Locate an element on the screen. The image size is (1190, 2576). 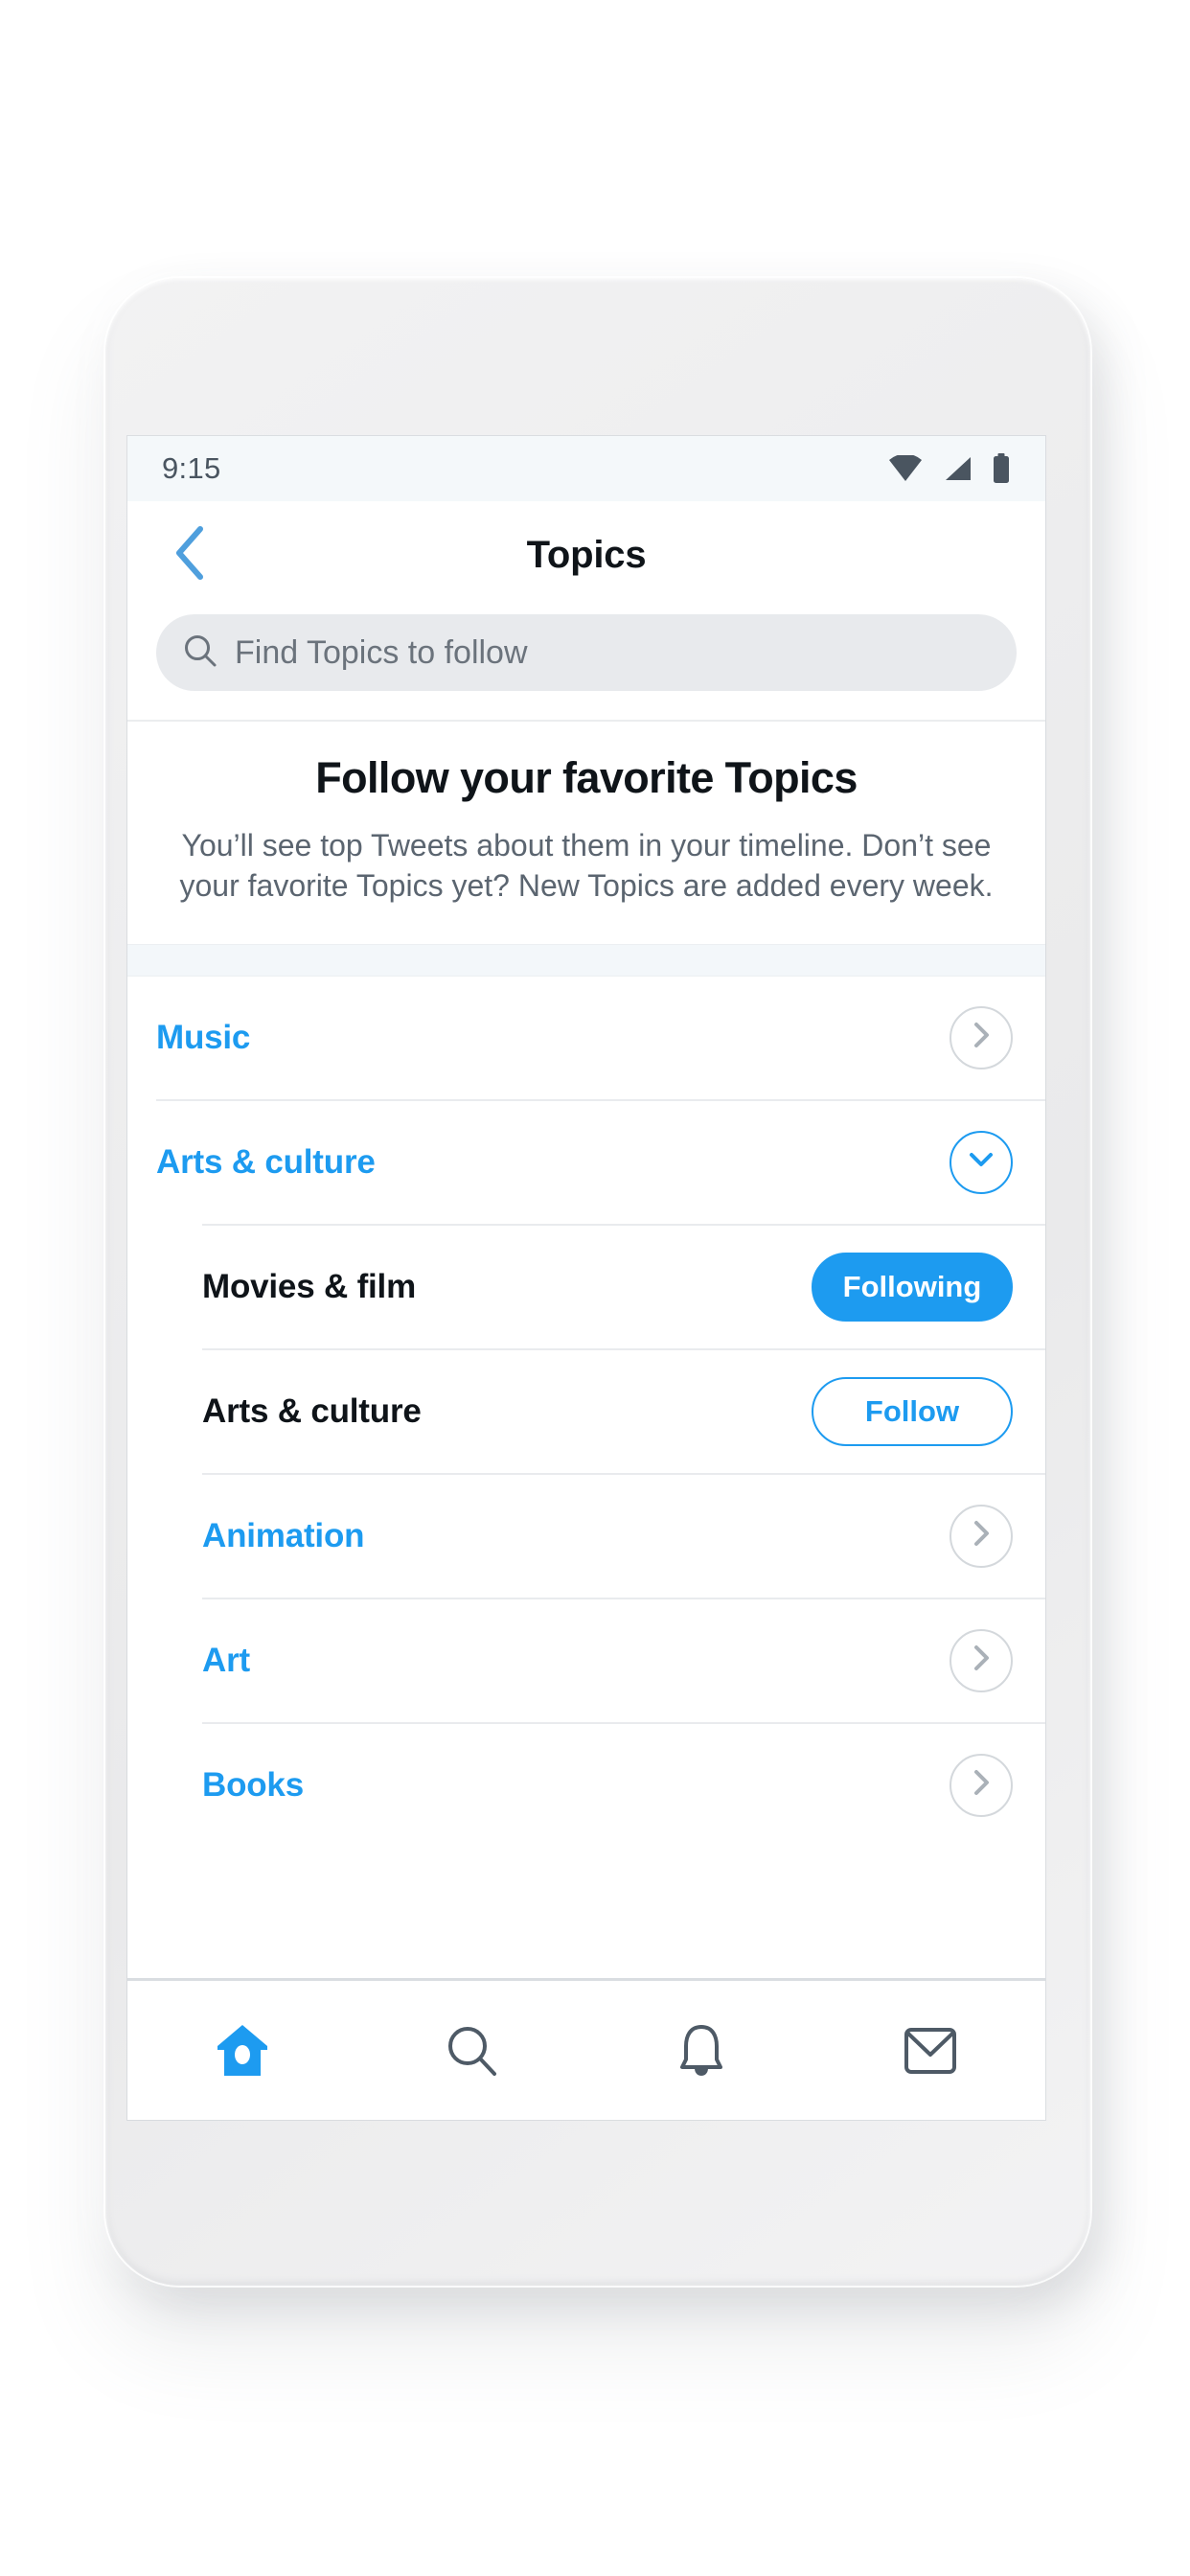
status-bar-clock: 9:15 is located at coordinates (191, 468).